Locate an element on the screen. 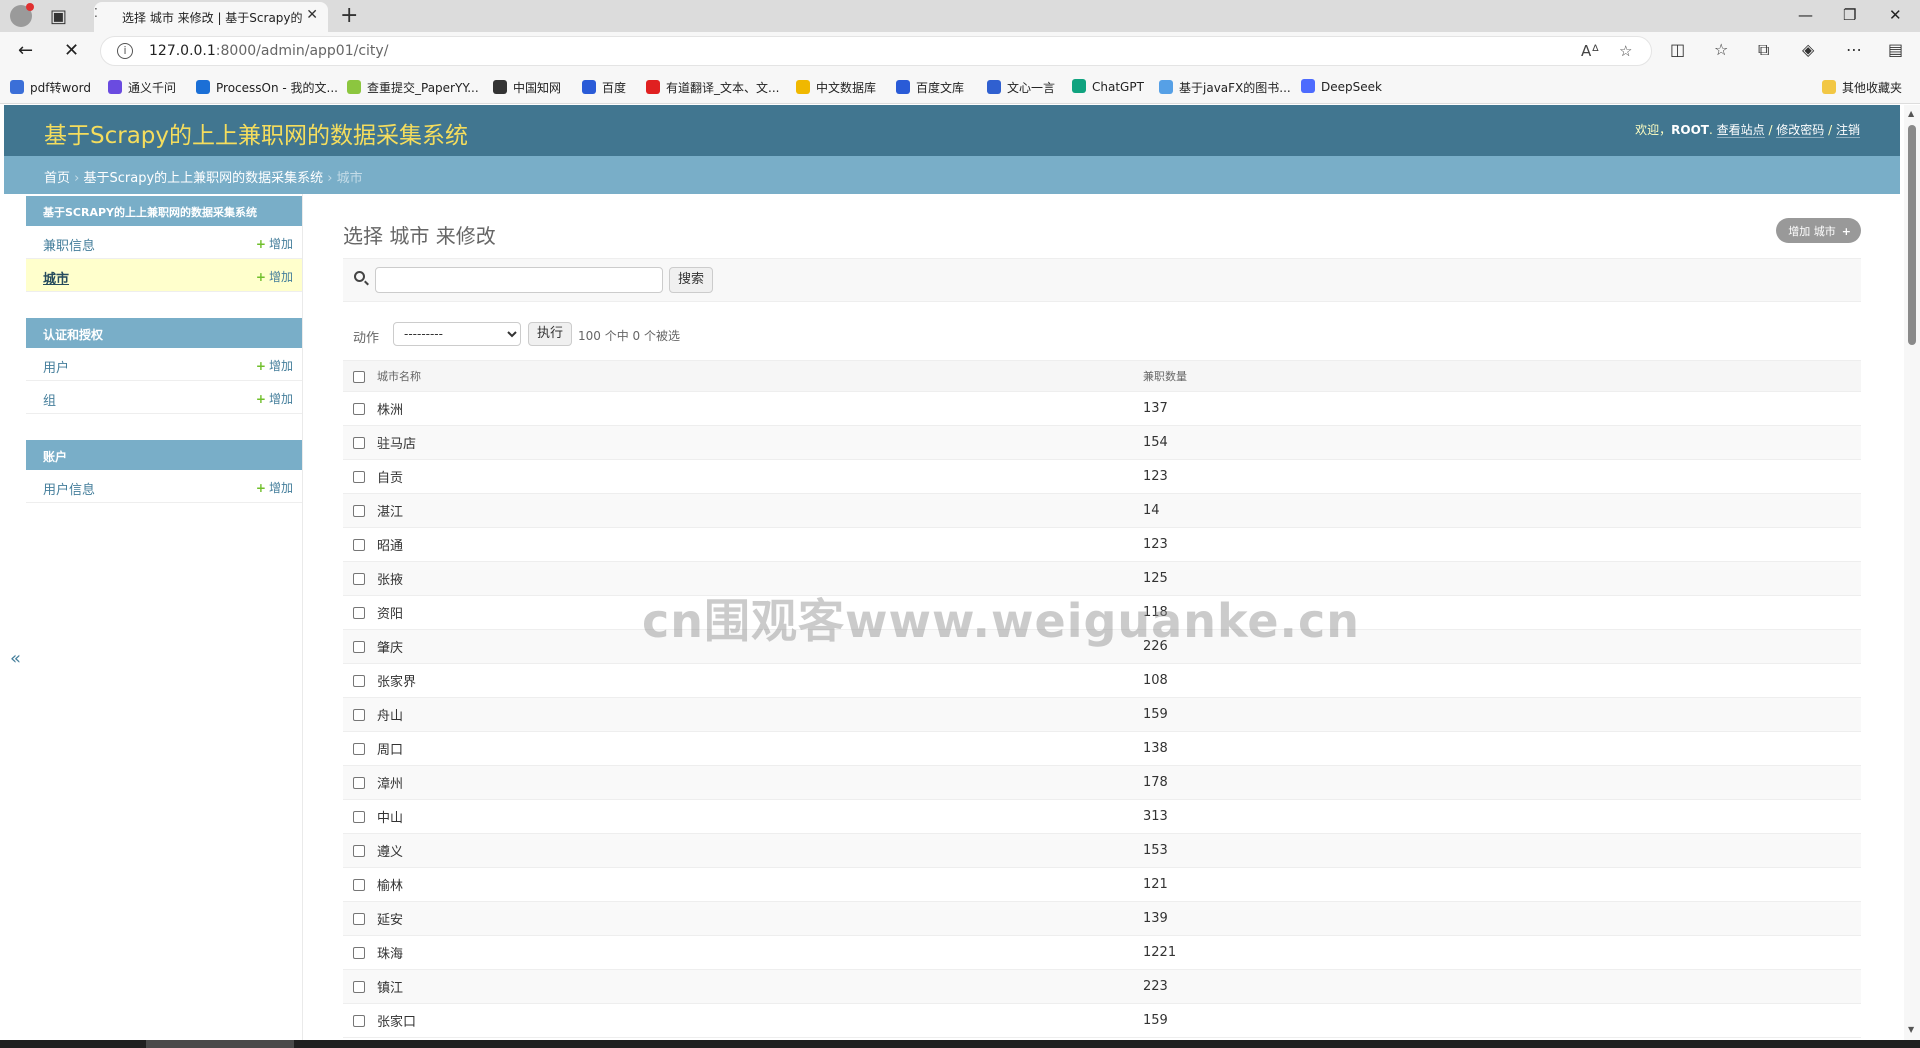 The image size is (1920, 1048). city-name-cell: 中山 is located at coordinates (754, 816).